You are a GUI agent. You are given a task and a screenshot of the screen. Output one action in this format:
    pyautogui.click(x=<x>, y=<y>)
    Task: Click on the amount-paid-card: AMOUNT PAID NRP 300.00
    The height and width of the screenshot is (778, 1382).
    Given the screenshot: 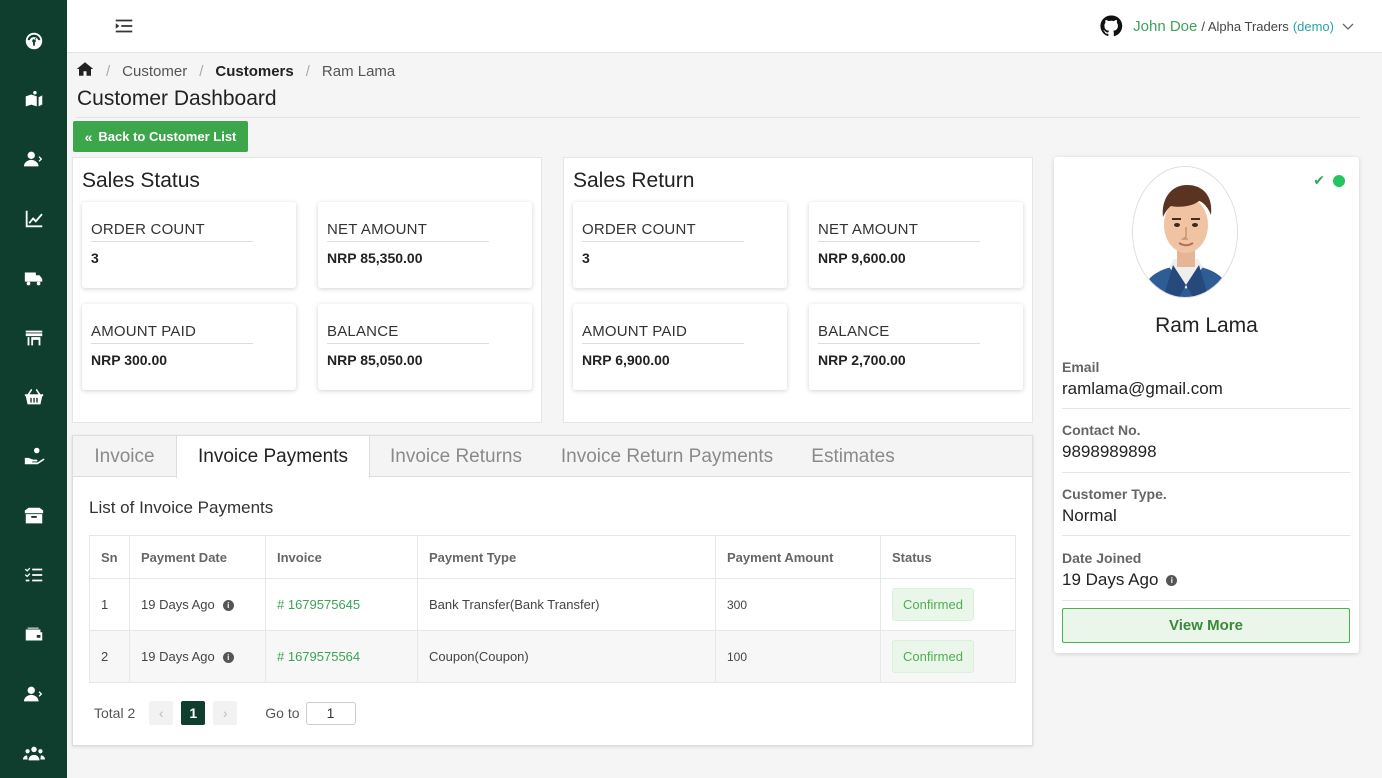 What is the action you would take?
    pyautogui.click(x=189, y=347)
    